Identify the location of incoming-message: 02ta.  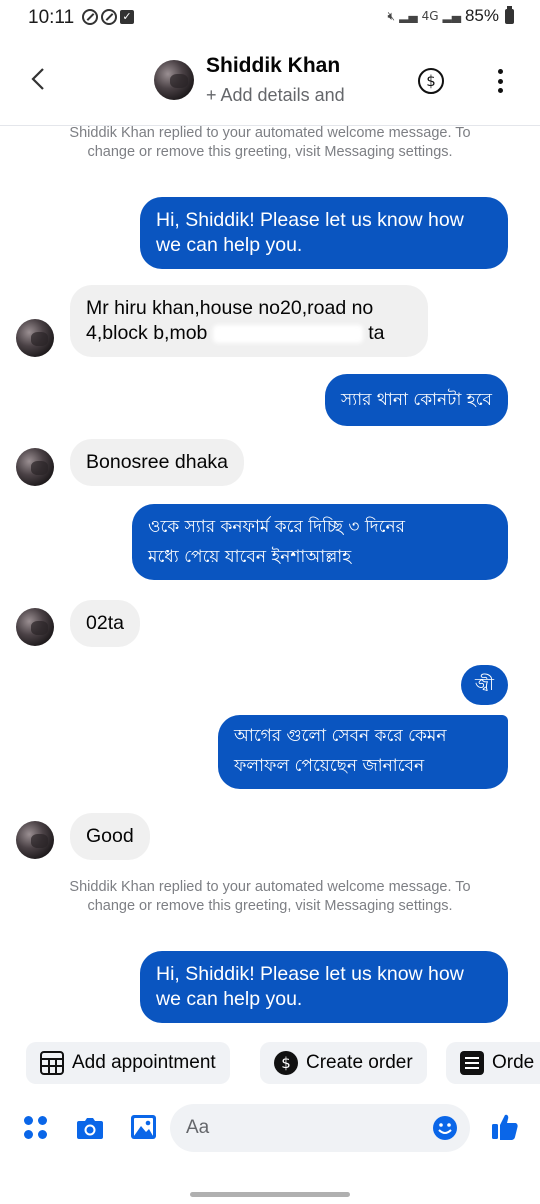
(105, 623).